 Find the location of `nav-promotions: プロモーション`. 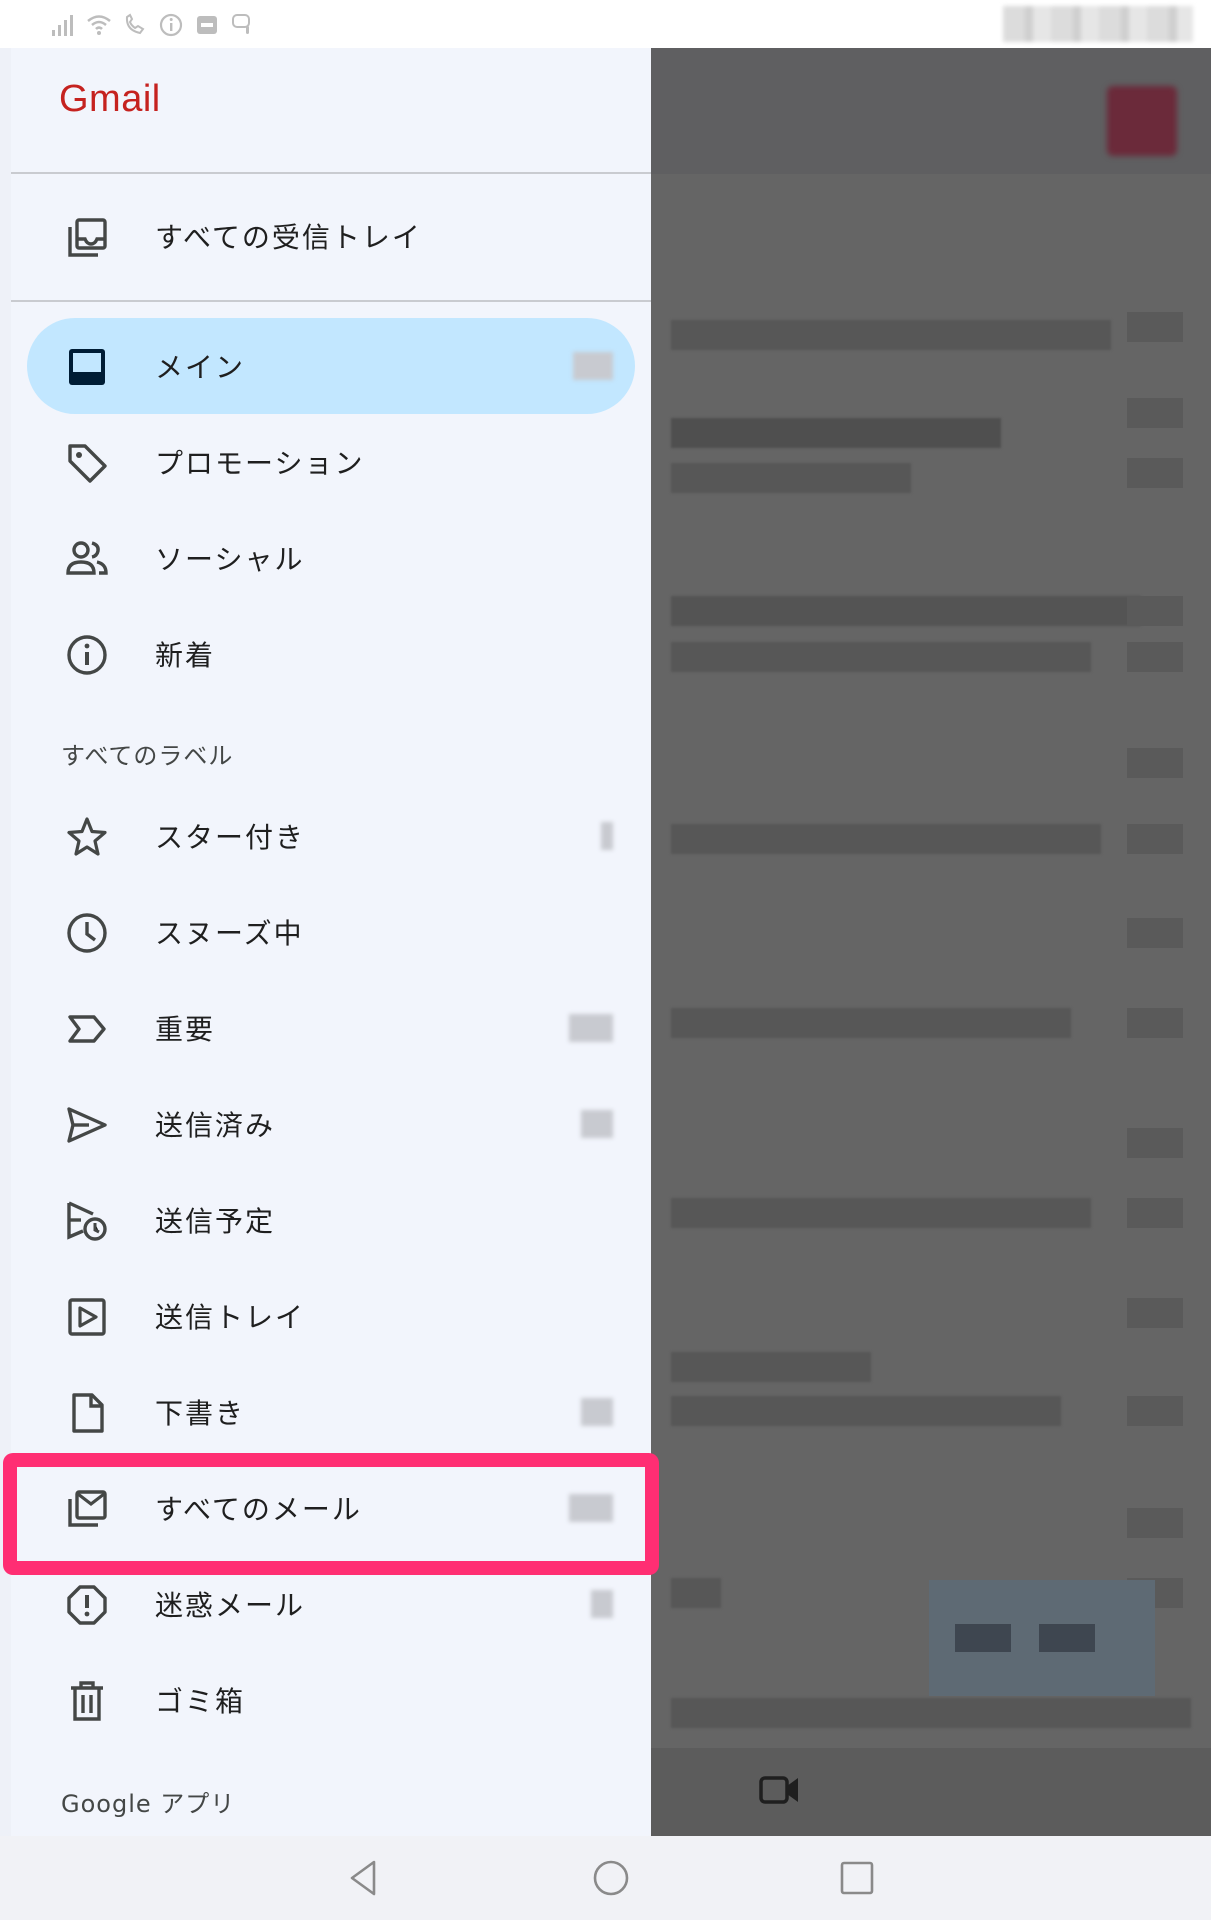

nav-promotions: プロモーション is located at coordinates (331, 462).